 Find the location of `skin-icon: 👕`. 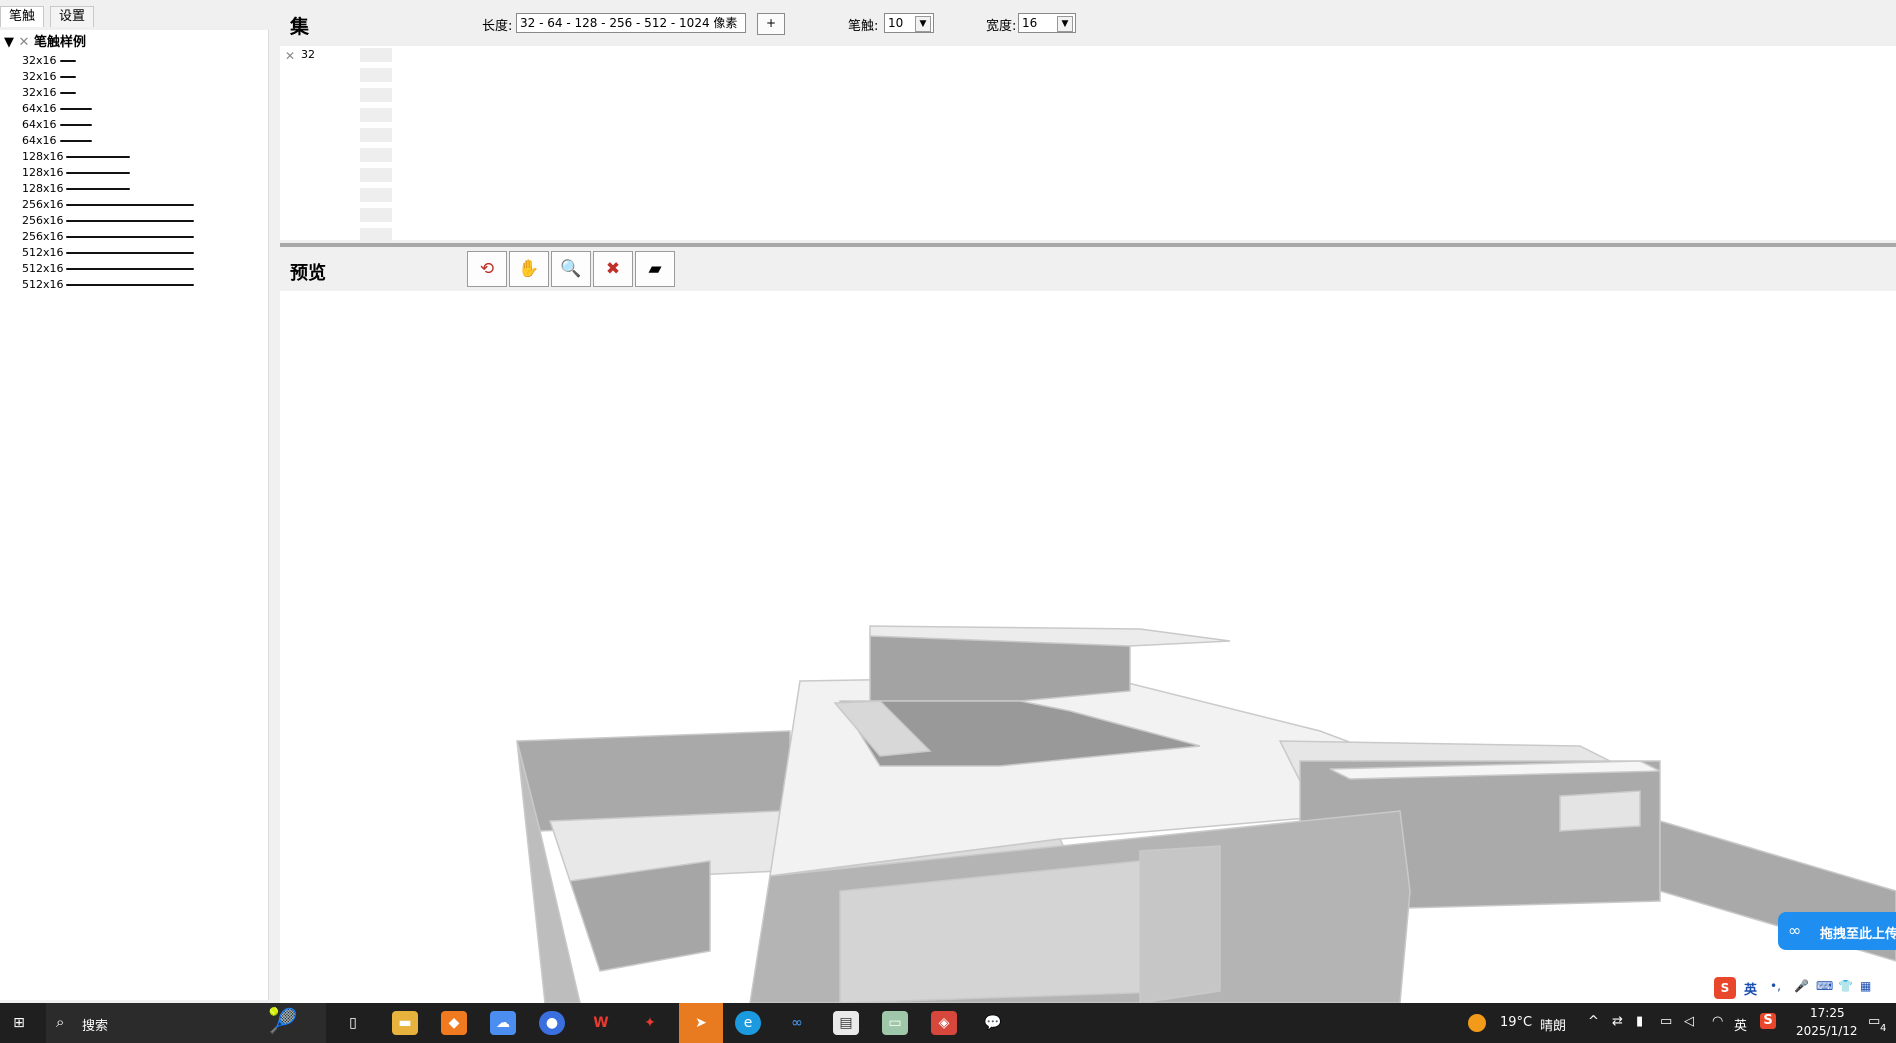

skin-icon: 👕 is located at coordinates (1845, 986).